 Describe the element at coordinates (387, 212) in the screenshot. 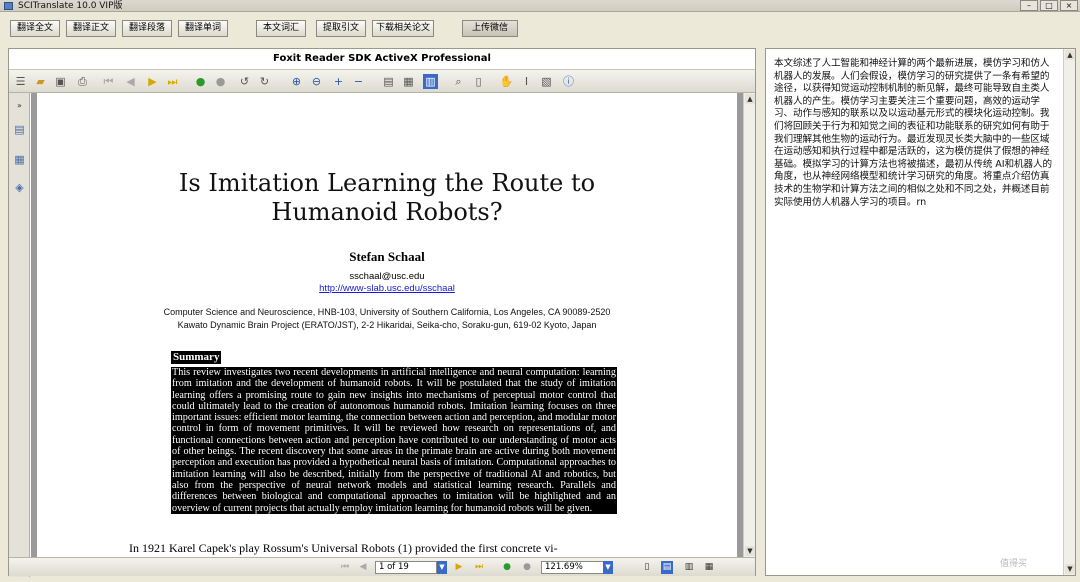

I see `document-title-line2: Humanoid Robots?` at that location.